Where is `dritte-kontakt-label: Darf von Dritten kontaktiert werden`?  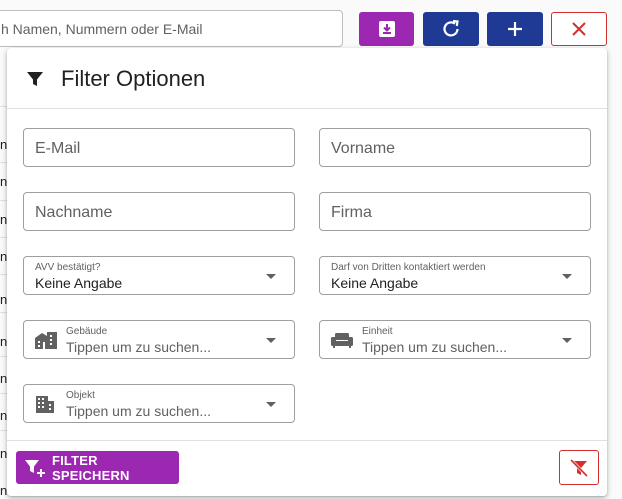
dritte-kontakt-label: Darf von Dritten kontaktiert werden is located at coordinates (408, 267).